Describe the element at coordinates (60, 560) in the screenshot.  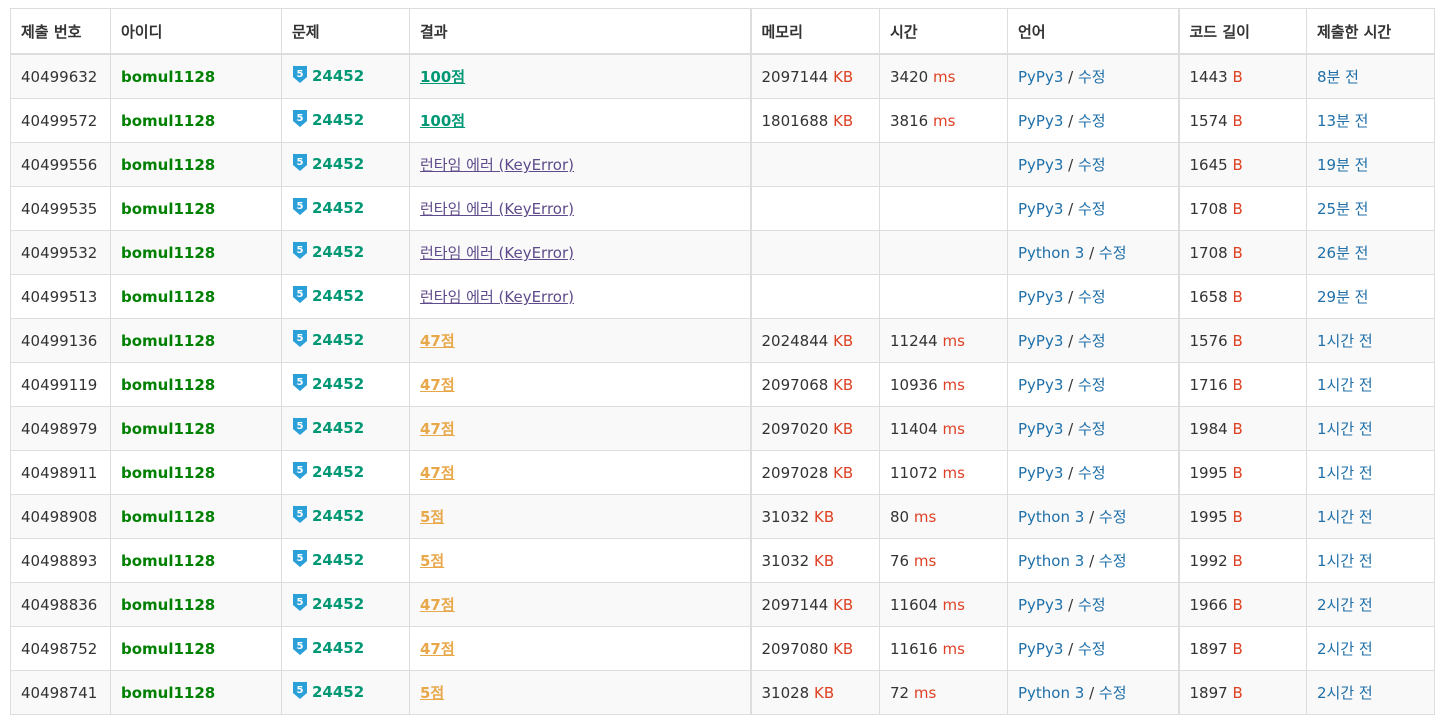
I see `submission-id-cell: 40498893` at that location.